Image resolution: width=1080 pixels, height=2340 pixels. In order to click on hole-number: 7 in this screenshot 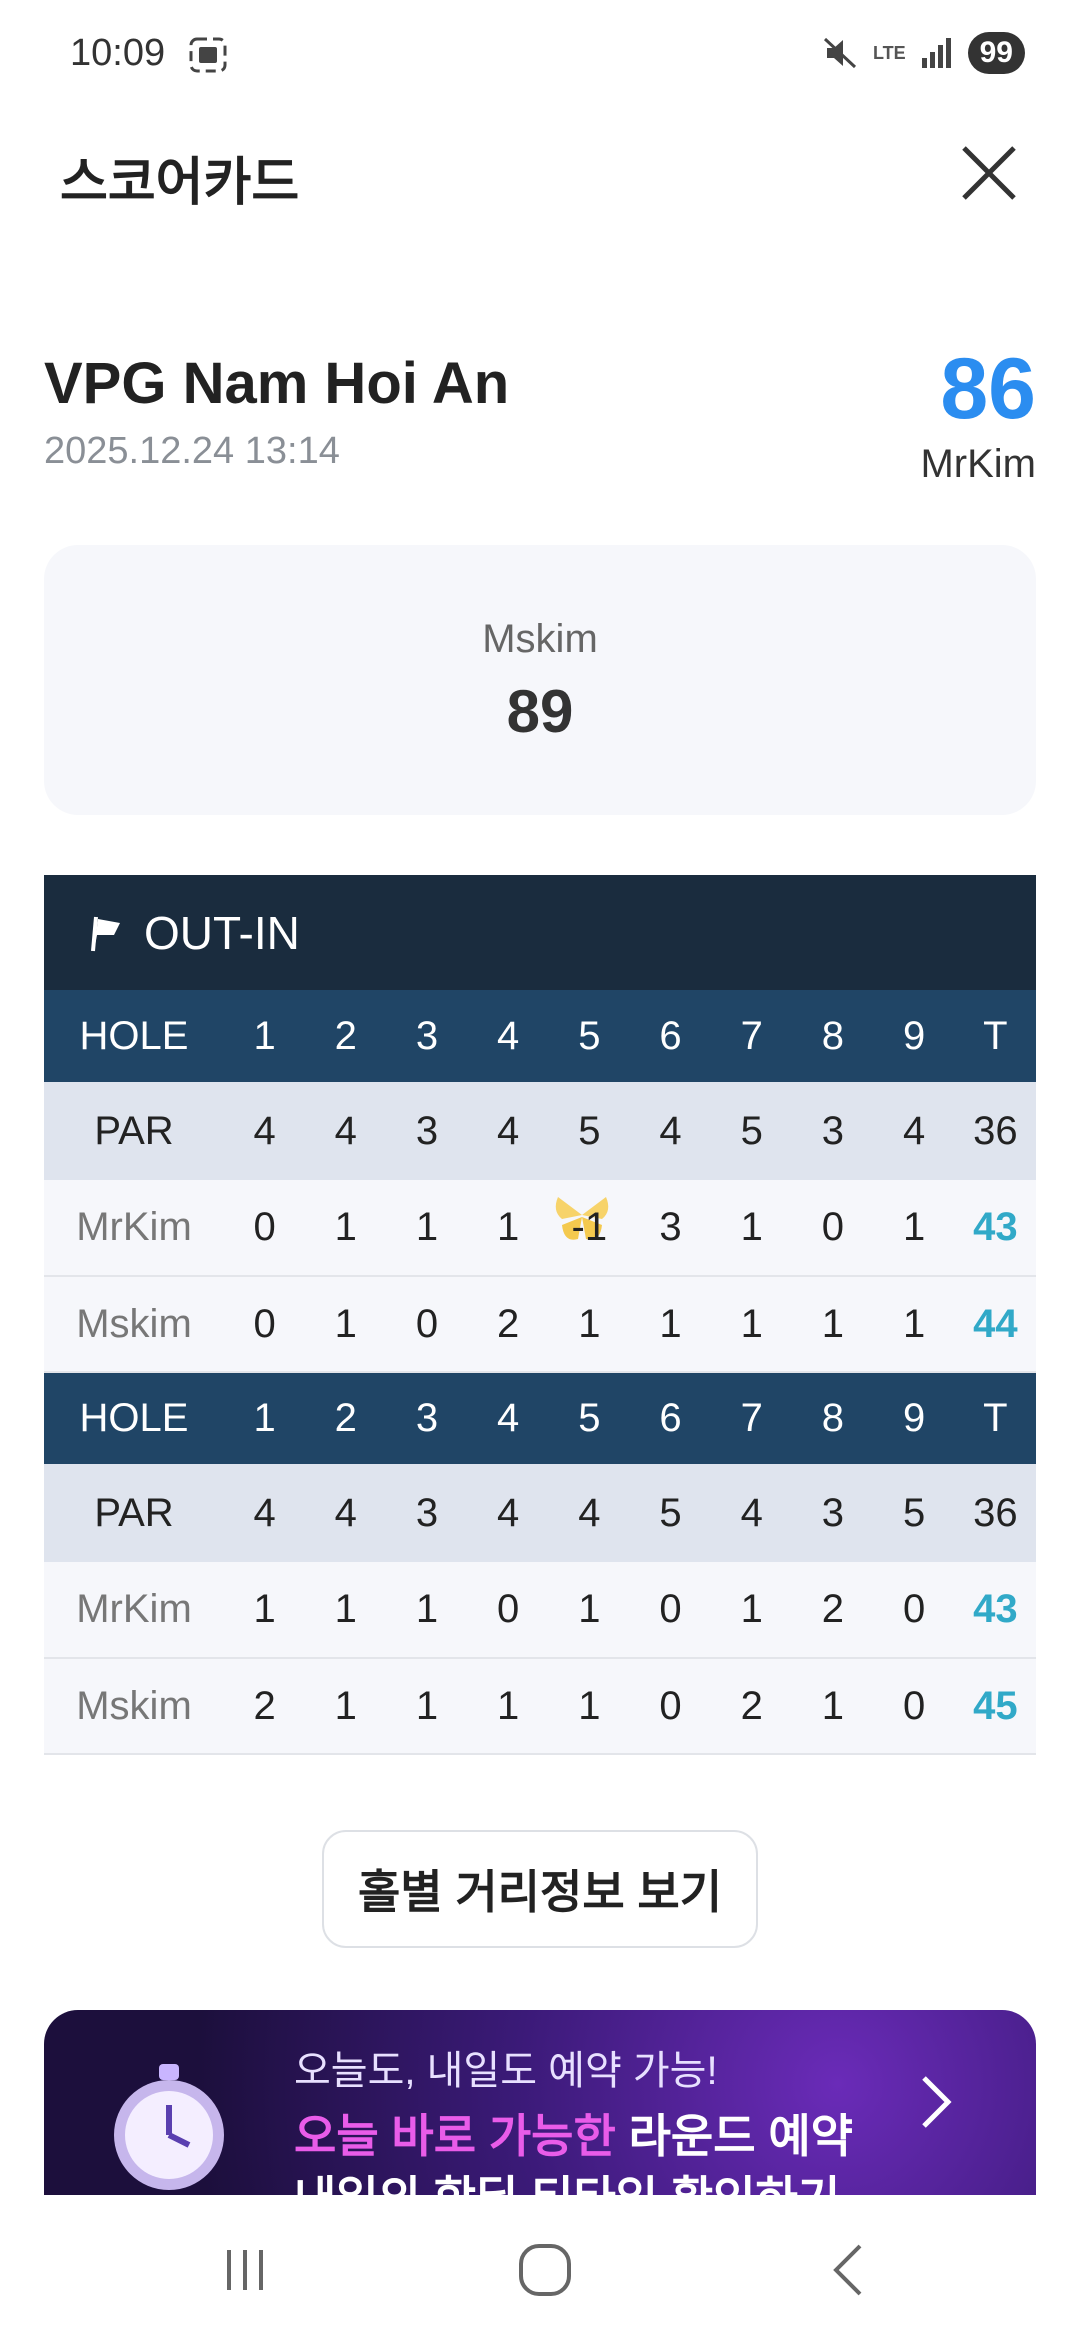, I will do `click(751, 1418)`.